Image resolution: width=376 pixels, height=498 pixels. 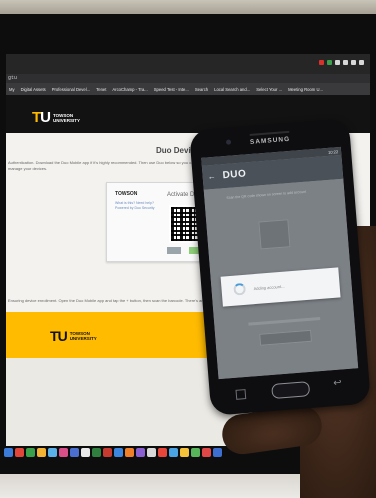 I want to click on tu-logo-mark: TU, so click(x=41, y=117).